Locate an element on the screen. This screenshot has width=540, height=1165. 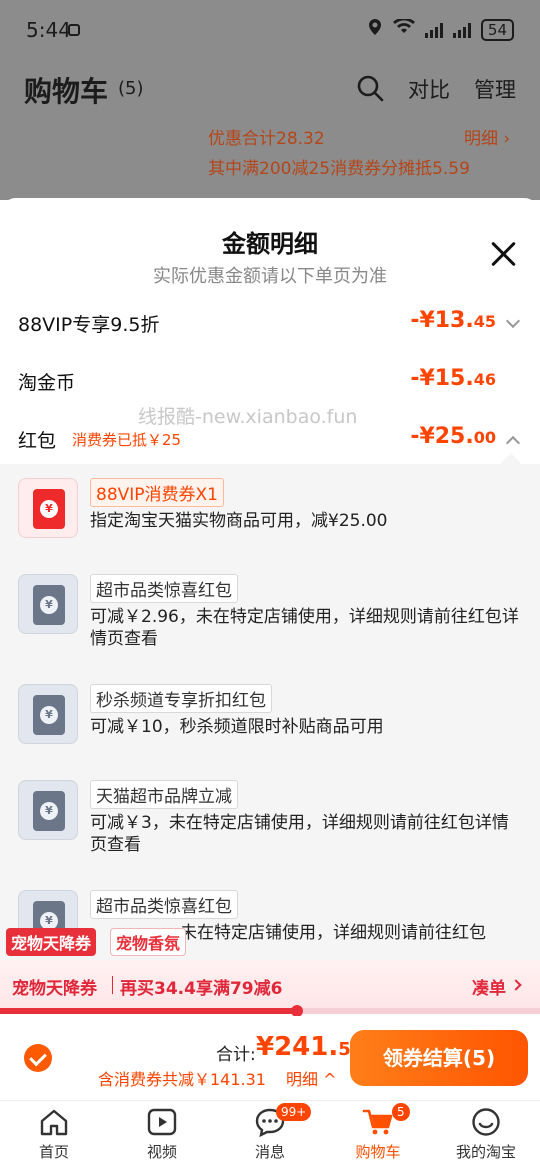
detail-row-label: 淘金币 is located at coordinates (47, 383).